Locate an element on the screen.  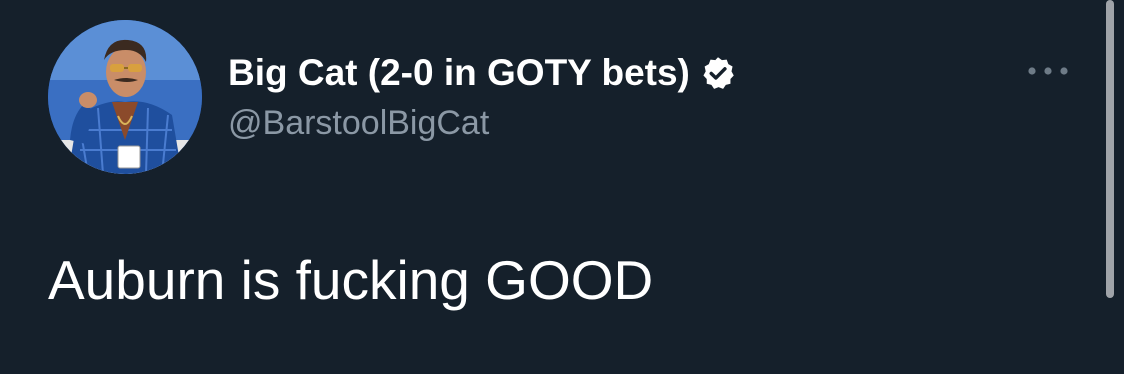
more-options-icon is located at coordinates (1048, 71).